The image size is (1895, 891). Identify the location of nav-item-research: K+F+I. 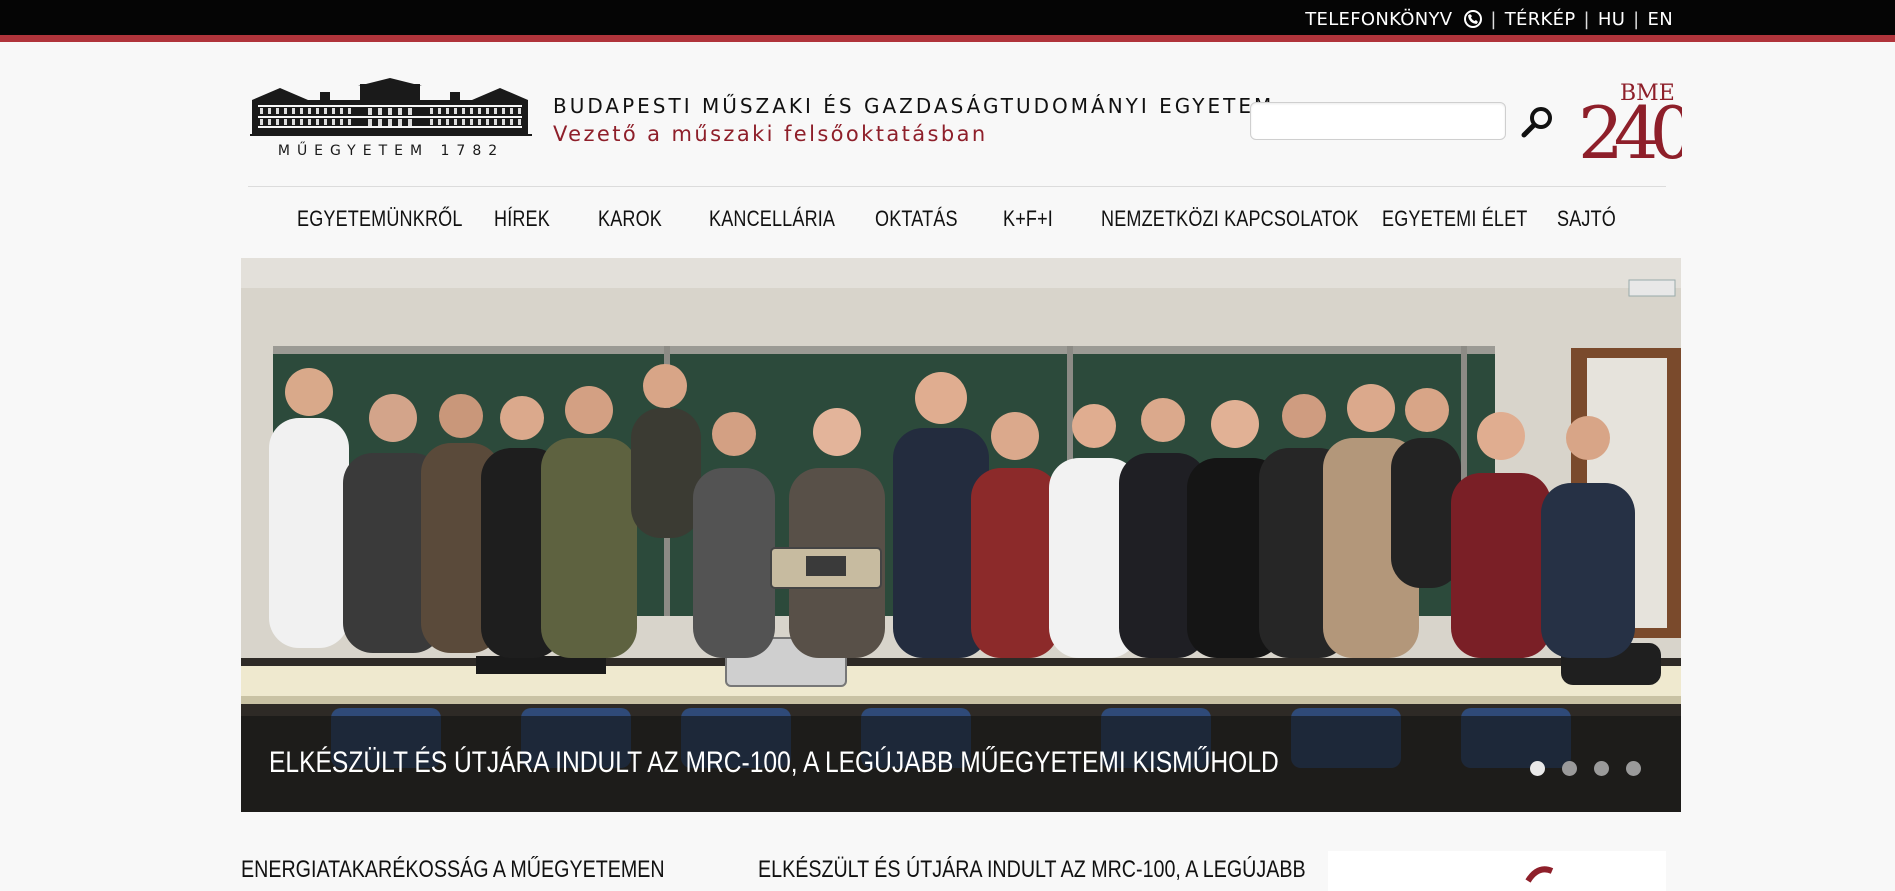
(1028, 219).